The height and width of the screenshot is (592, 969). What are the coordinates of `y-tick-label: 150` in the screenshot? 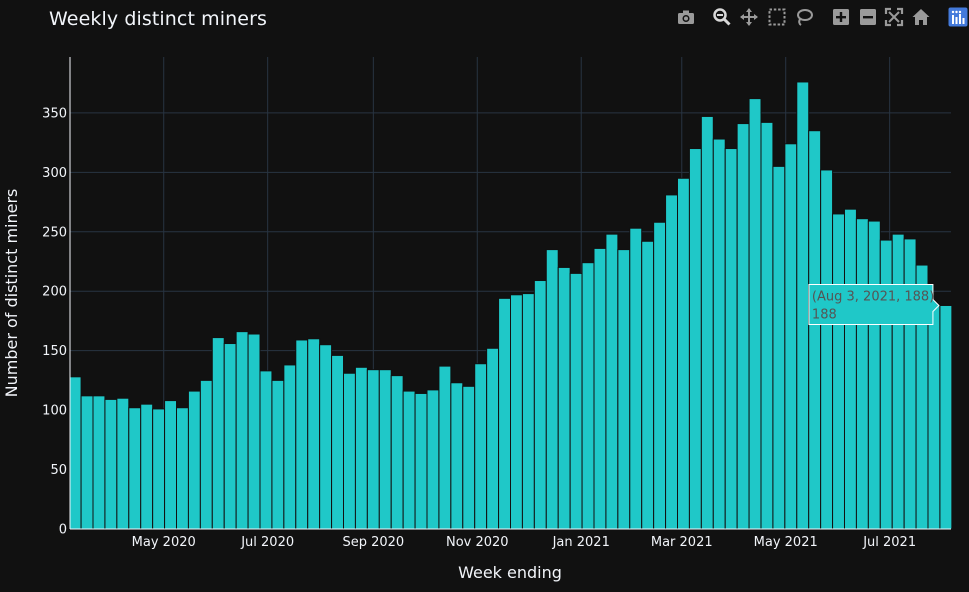 It's located at (54, 351).